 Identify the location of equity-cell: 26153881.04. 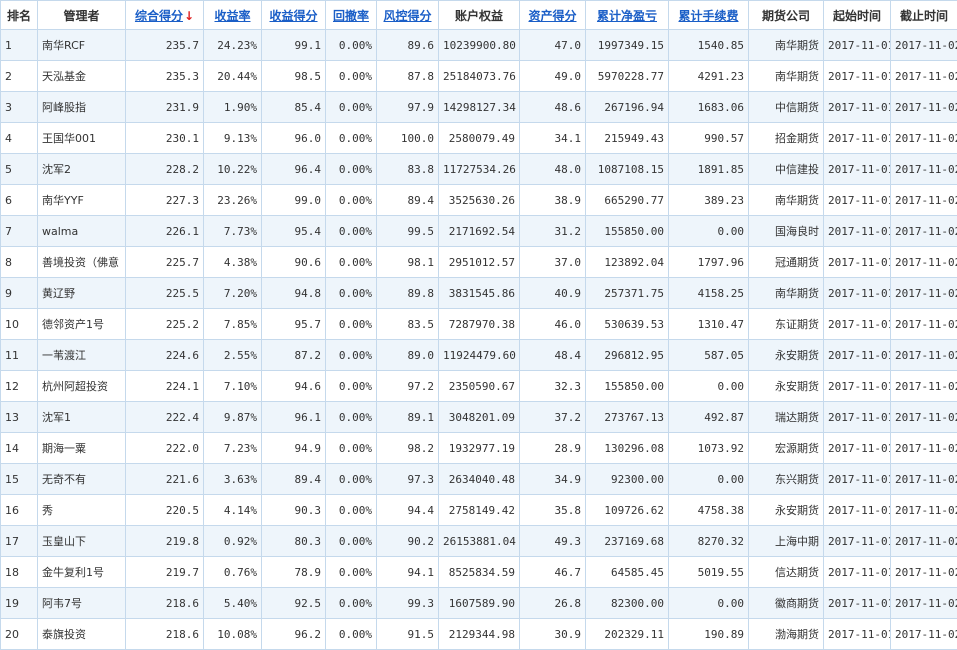
(479, 541).